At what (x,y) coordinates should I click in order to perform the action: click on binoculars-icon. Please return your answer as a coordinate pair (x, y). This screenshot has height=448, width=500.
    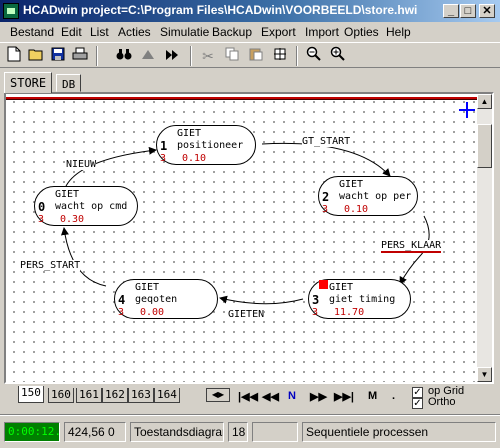
    Looking at the image, I should click on (124, 56).